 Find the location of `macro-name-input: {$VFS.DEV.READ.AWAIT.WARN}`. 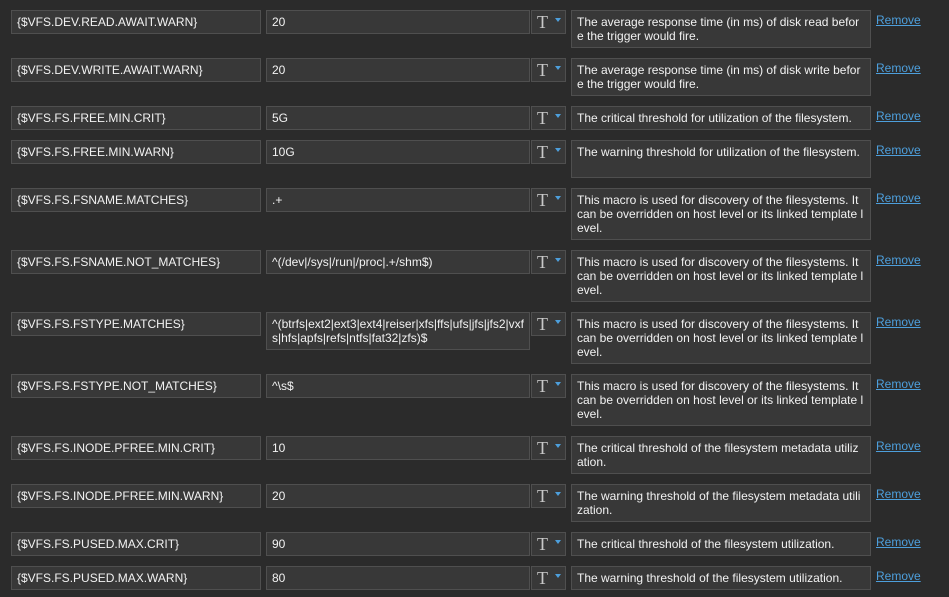

macro-name-input: {$VFS.DEV.READ.AWAIT.WARN} is located at coordinates (136, 22).